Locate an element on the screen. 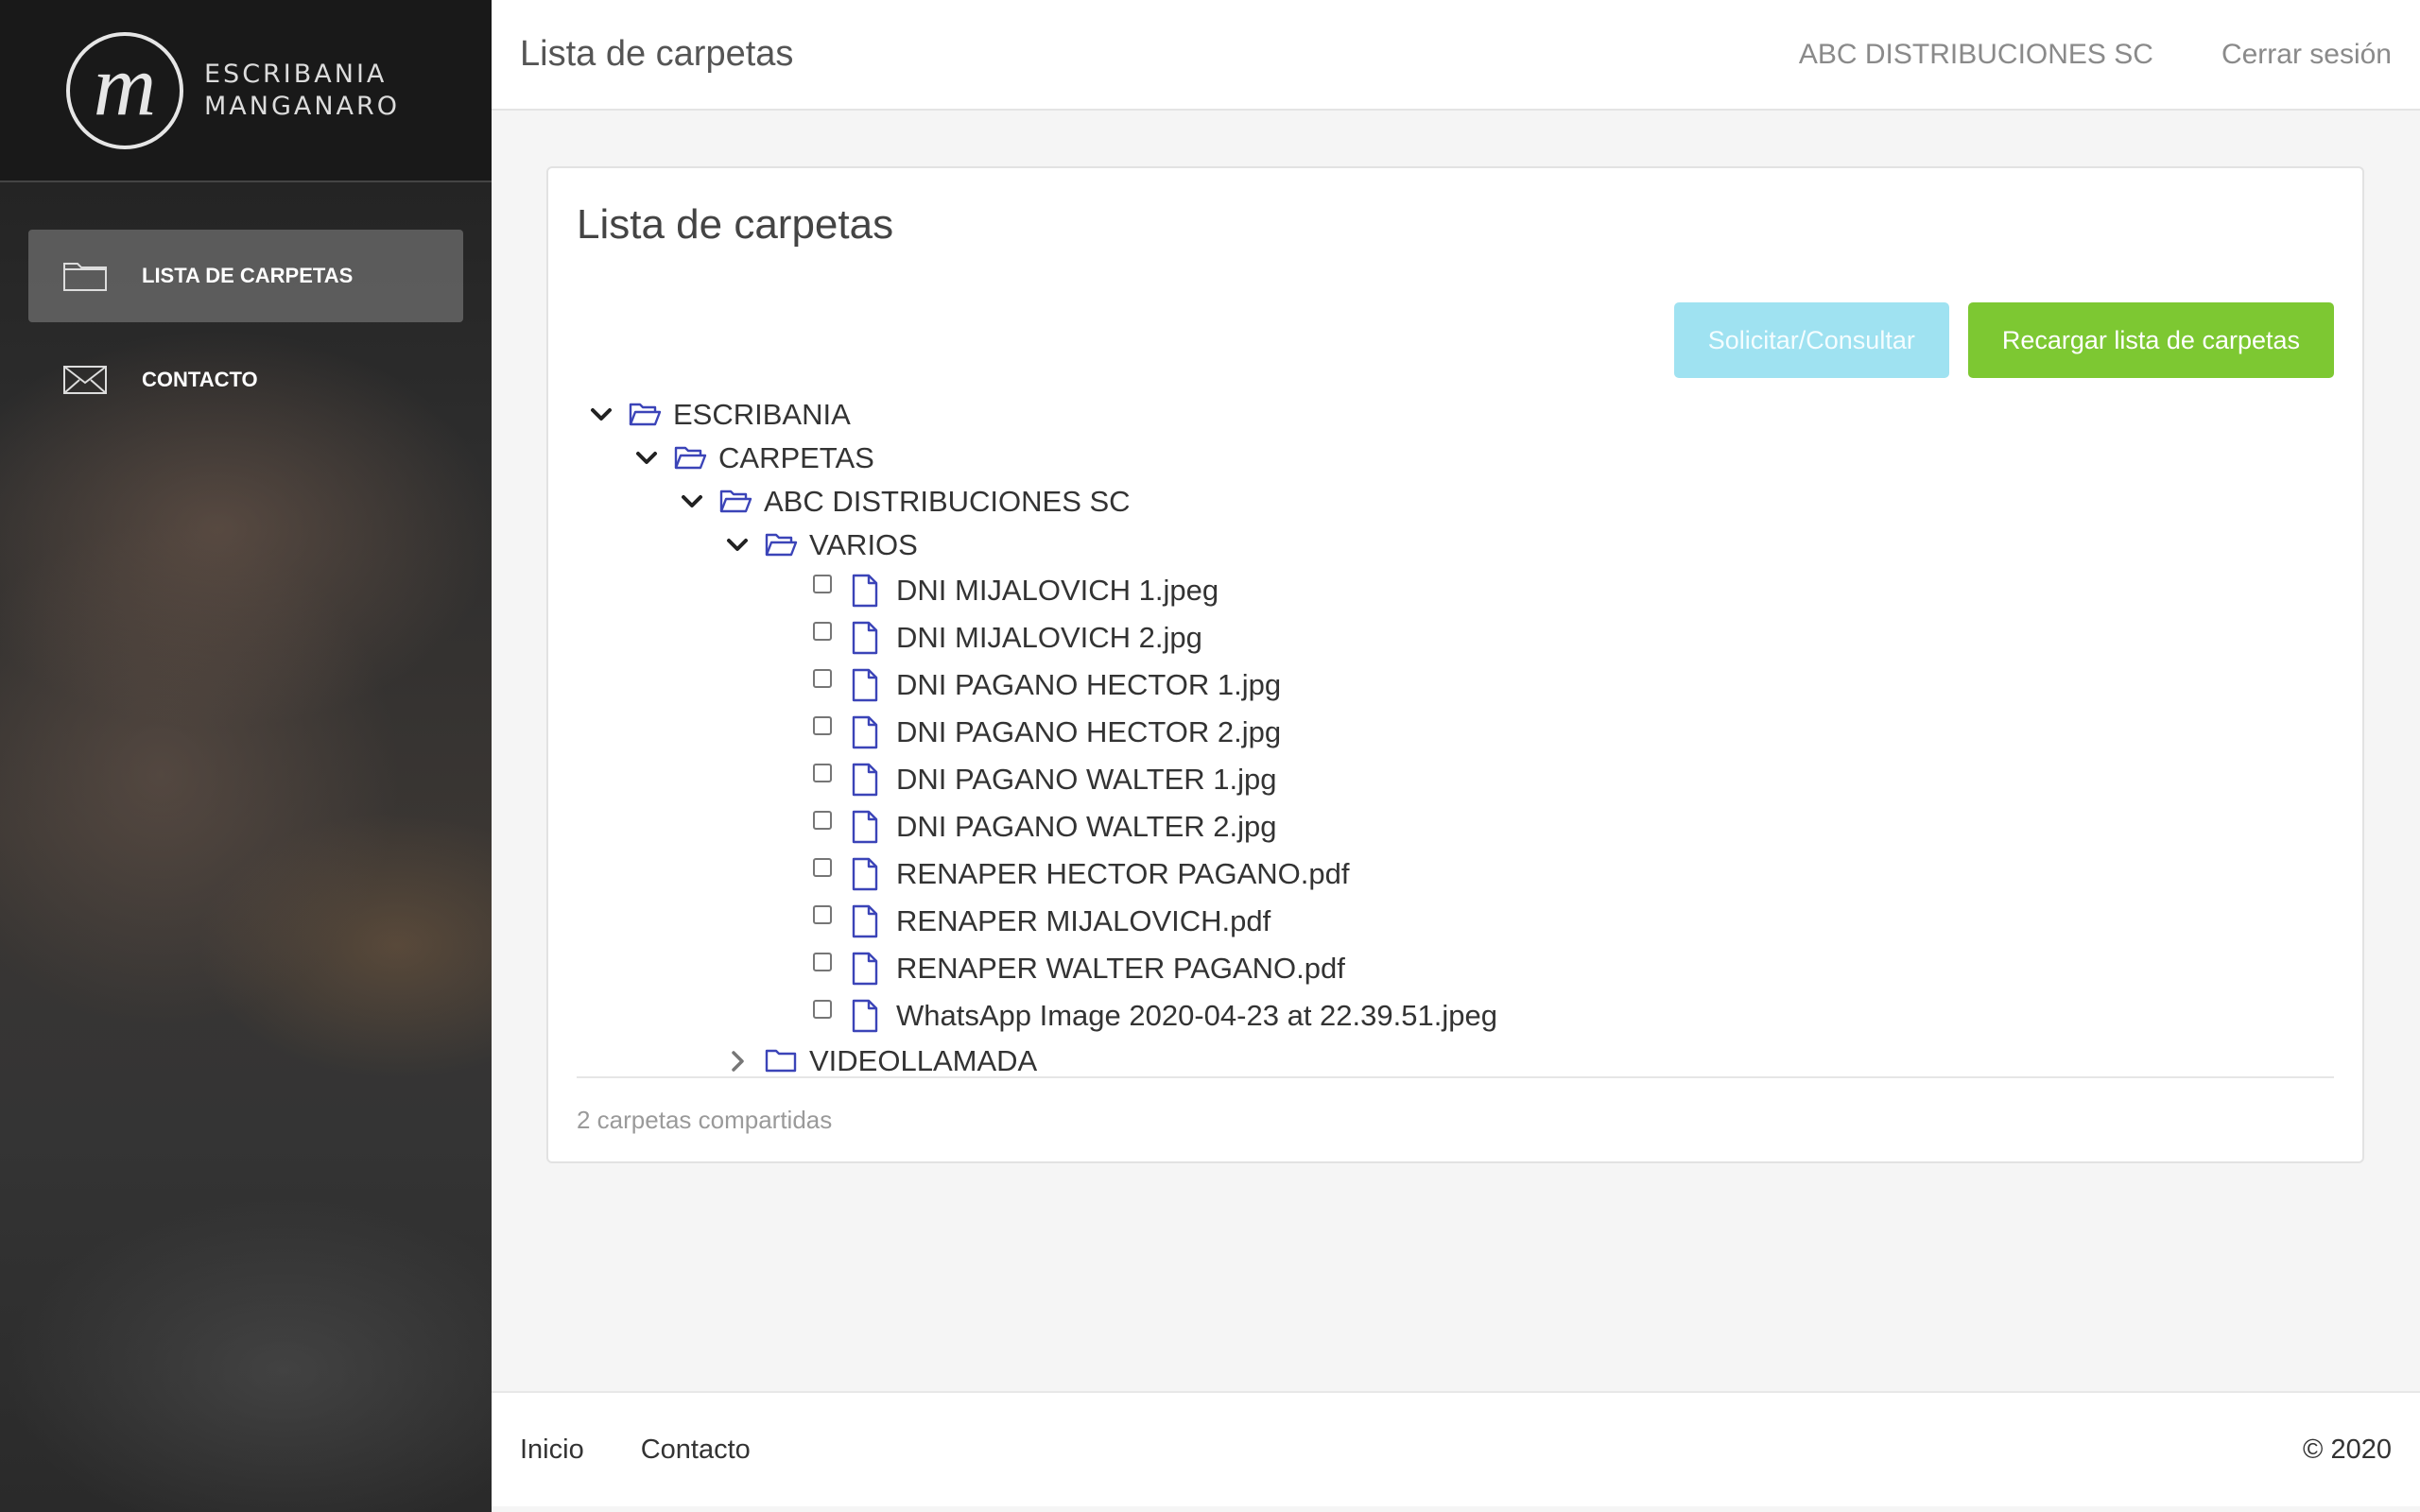 The image size is (2420, 1512). tree-file-item: RENAPER MIJALOVICH.pdf is located at coordinates (1455, 921).